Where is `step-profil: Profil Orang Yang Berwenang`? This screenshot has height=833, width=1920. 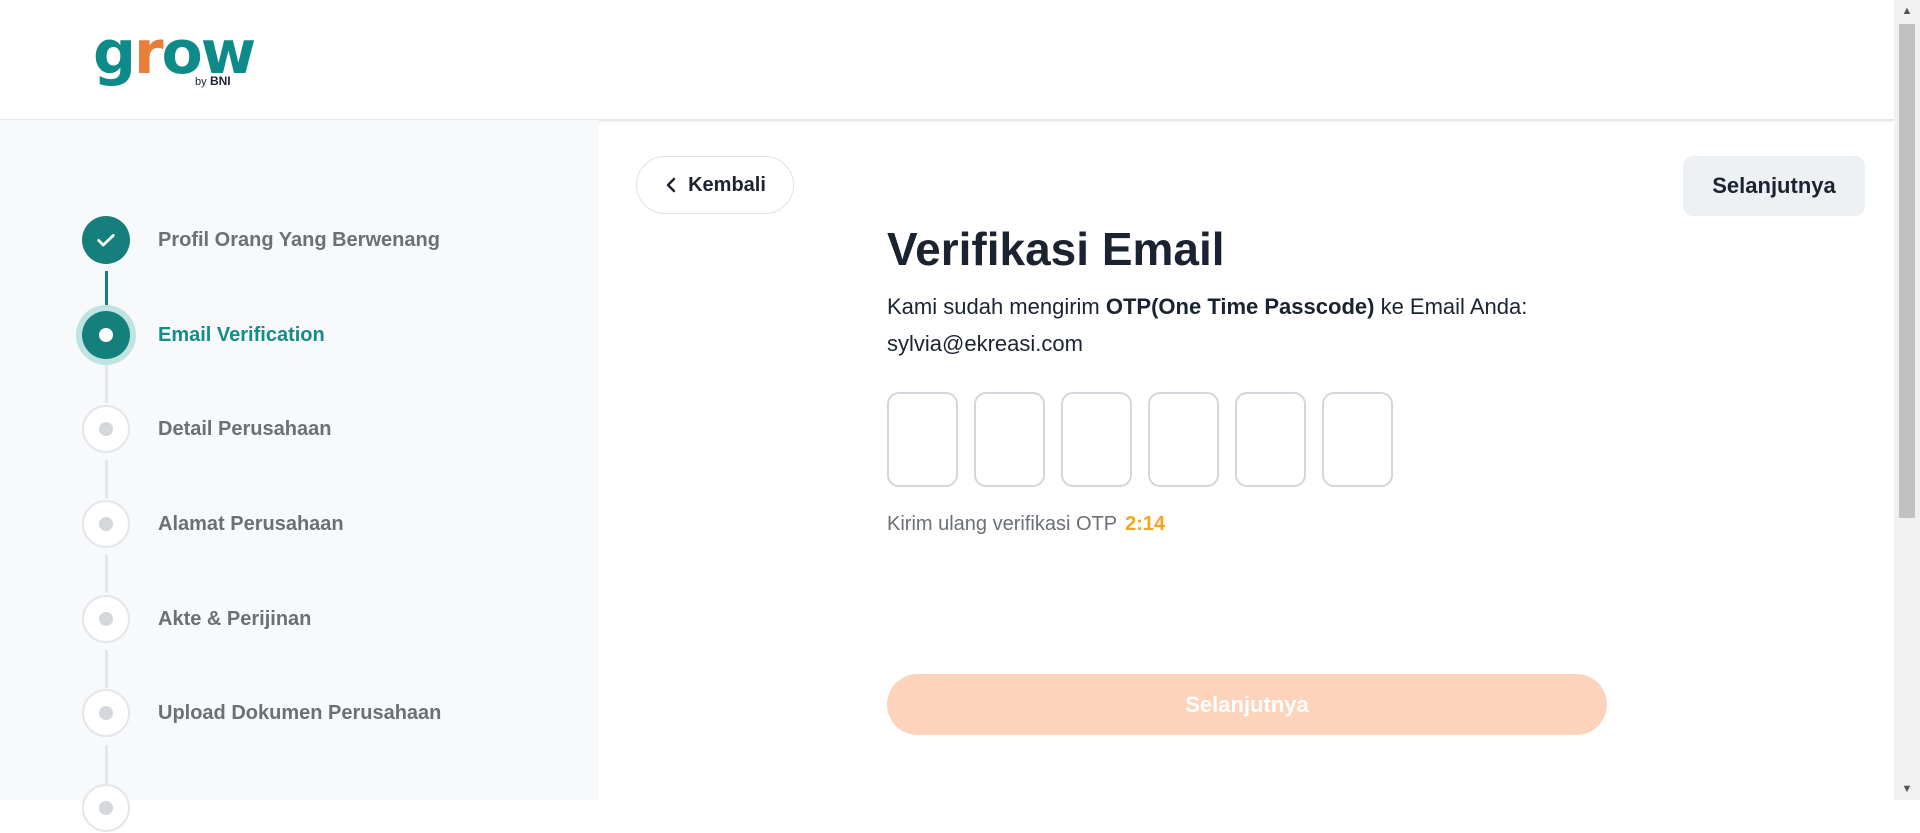
step-profil: Profil Orang Yang Berwenang is located at coordinates (261, 240).